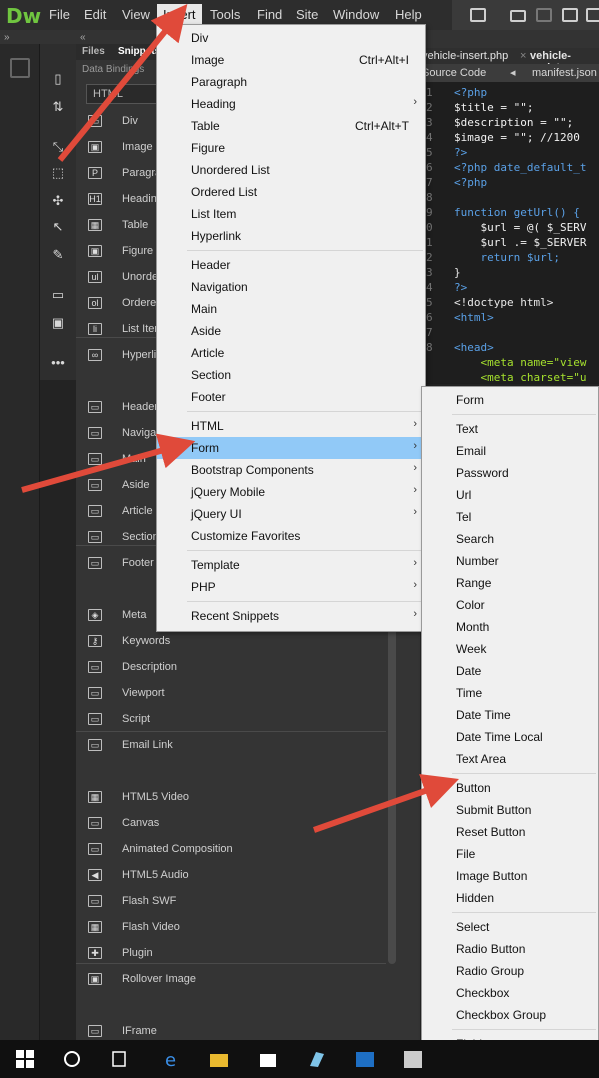 This screenshot has height=1078, width=599. What do you see at coordinates (291, 397) in the screenshot?
I see `insert-menu-item-footer: Footer` at bounding box center [291, 397].